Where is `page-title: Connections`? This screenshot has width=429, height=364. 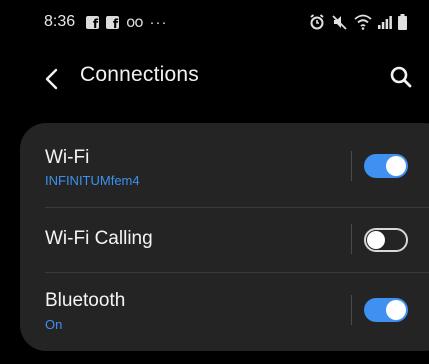
page-title: Connections is located at coordinates (139, 74).